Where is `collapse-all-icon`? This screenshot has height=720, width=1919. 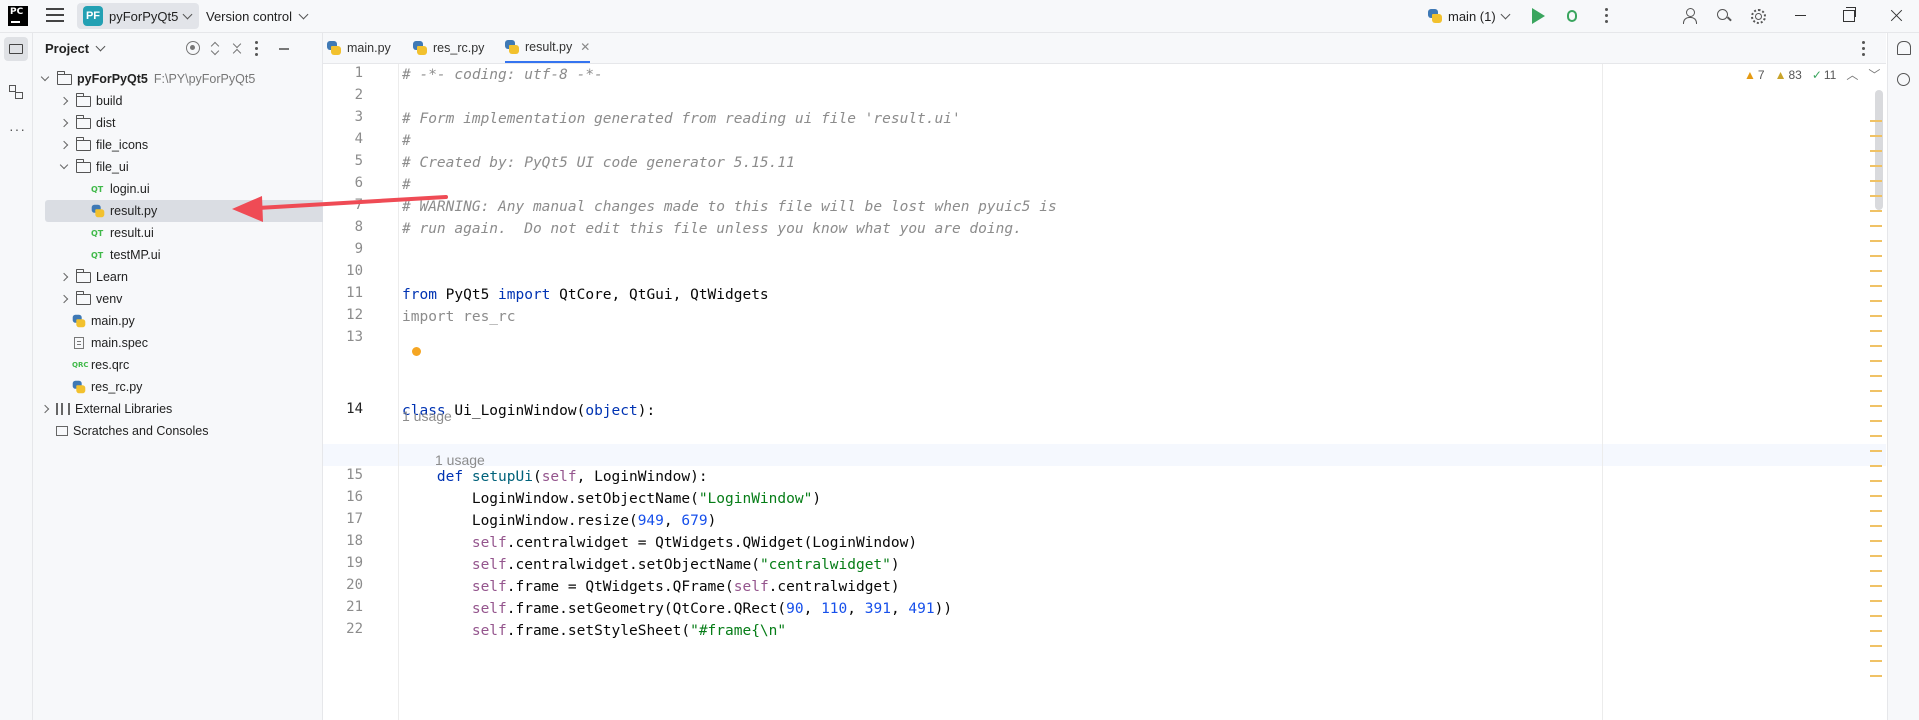
collapse-all-icon is located at coordinates (237, 48).